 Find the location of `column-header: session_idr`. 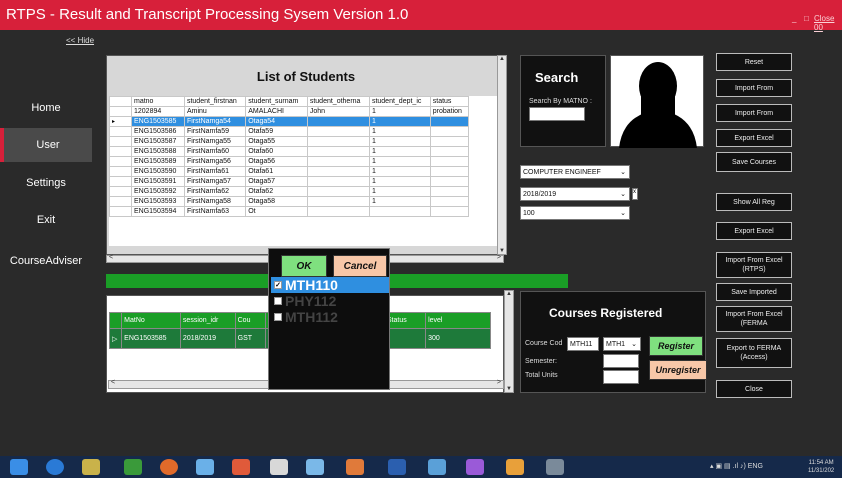

column-header: session_idr is located at coordinates (207, 320).